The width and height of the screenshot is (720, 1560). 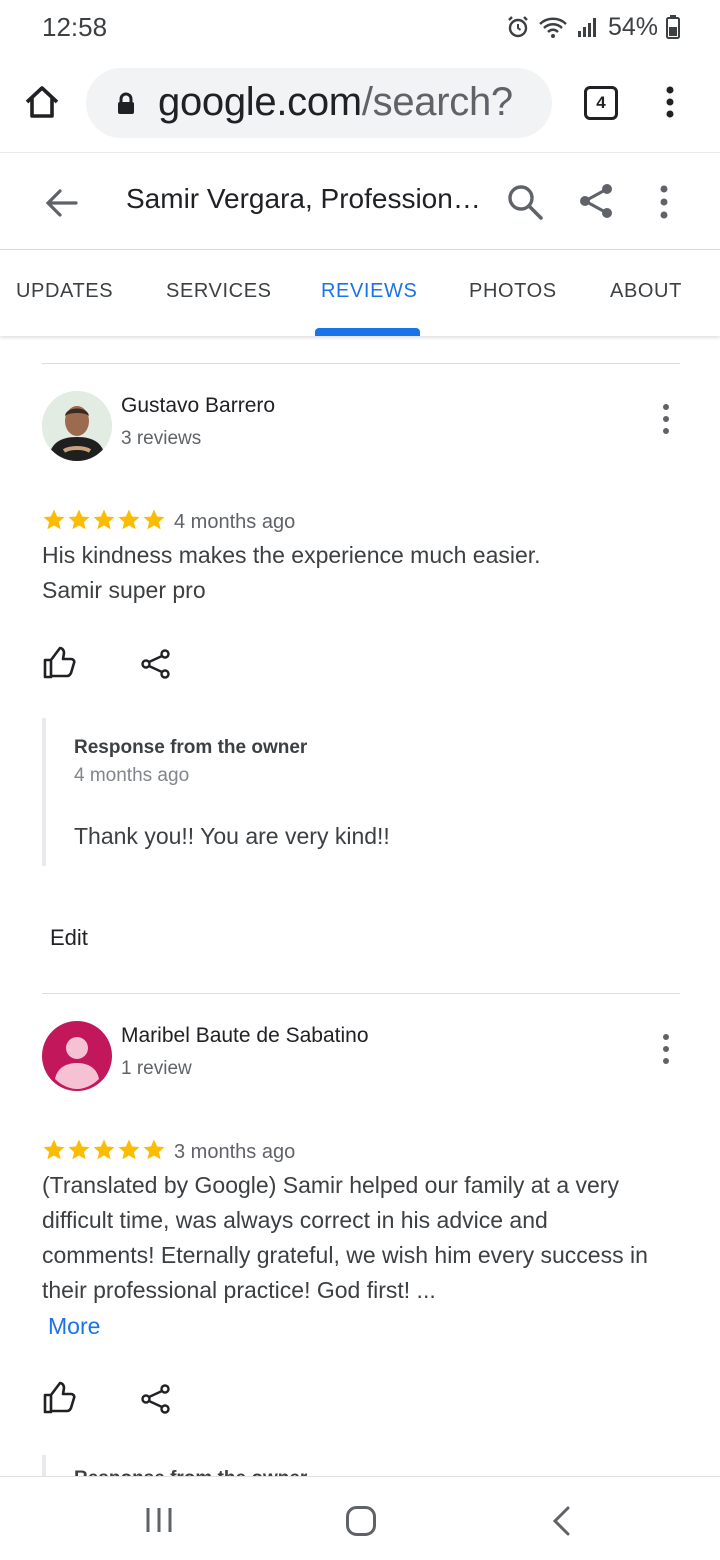 What do you see at coordinates (596, 201) in the screenshot?
I see `share-icon` at bounding box center [596, 201].